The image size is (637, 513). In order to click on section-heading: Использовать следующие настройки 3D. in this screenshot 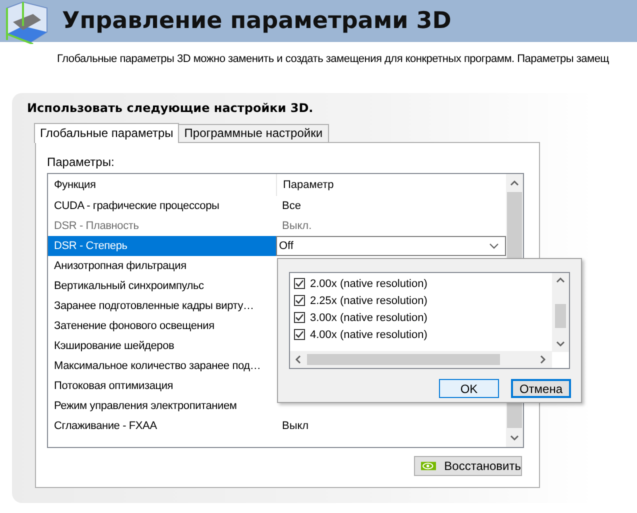, I will do `click(170, 109)`.